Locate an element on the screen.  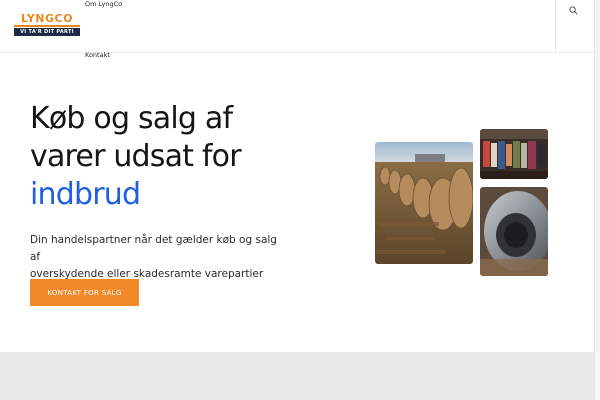
hero-title-accent: indbrud is located at coordinates (85, 194).